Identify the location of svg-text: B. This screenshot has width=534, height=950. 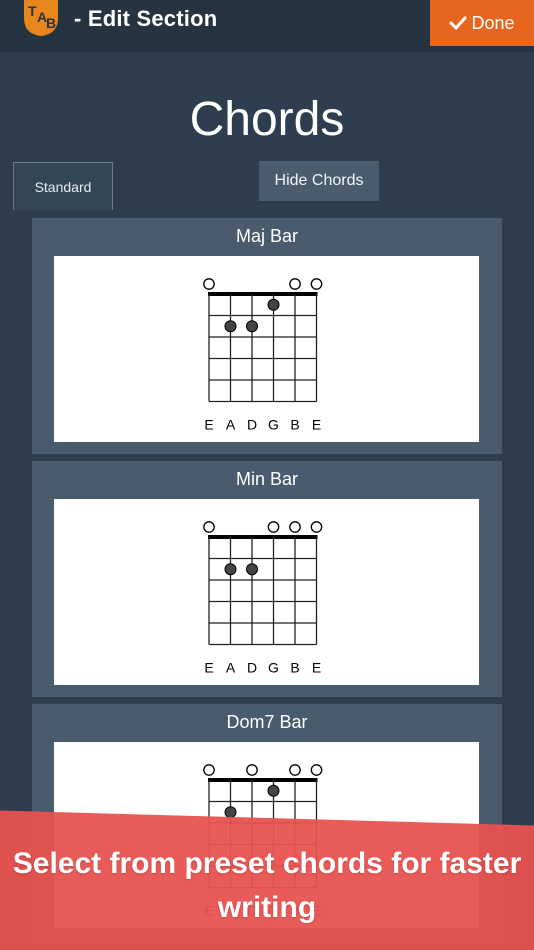
(51, 23).